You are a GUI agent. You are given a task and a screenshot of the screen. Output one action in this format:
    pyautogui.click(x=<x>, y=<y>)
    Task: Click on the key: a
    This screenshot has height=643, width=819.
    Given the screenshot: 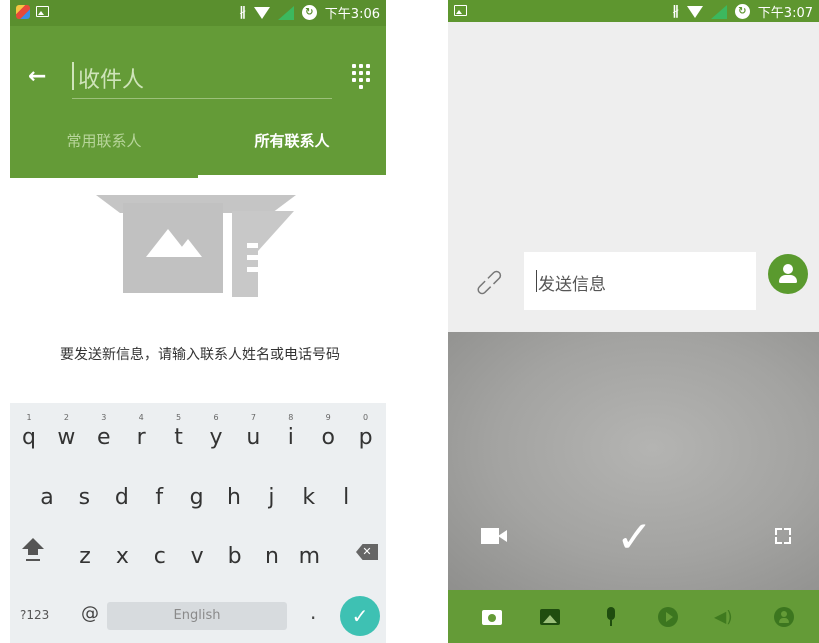 What is the action you would take?
    pyautogui.click(x=47, y=497)
    